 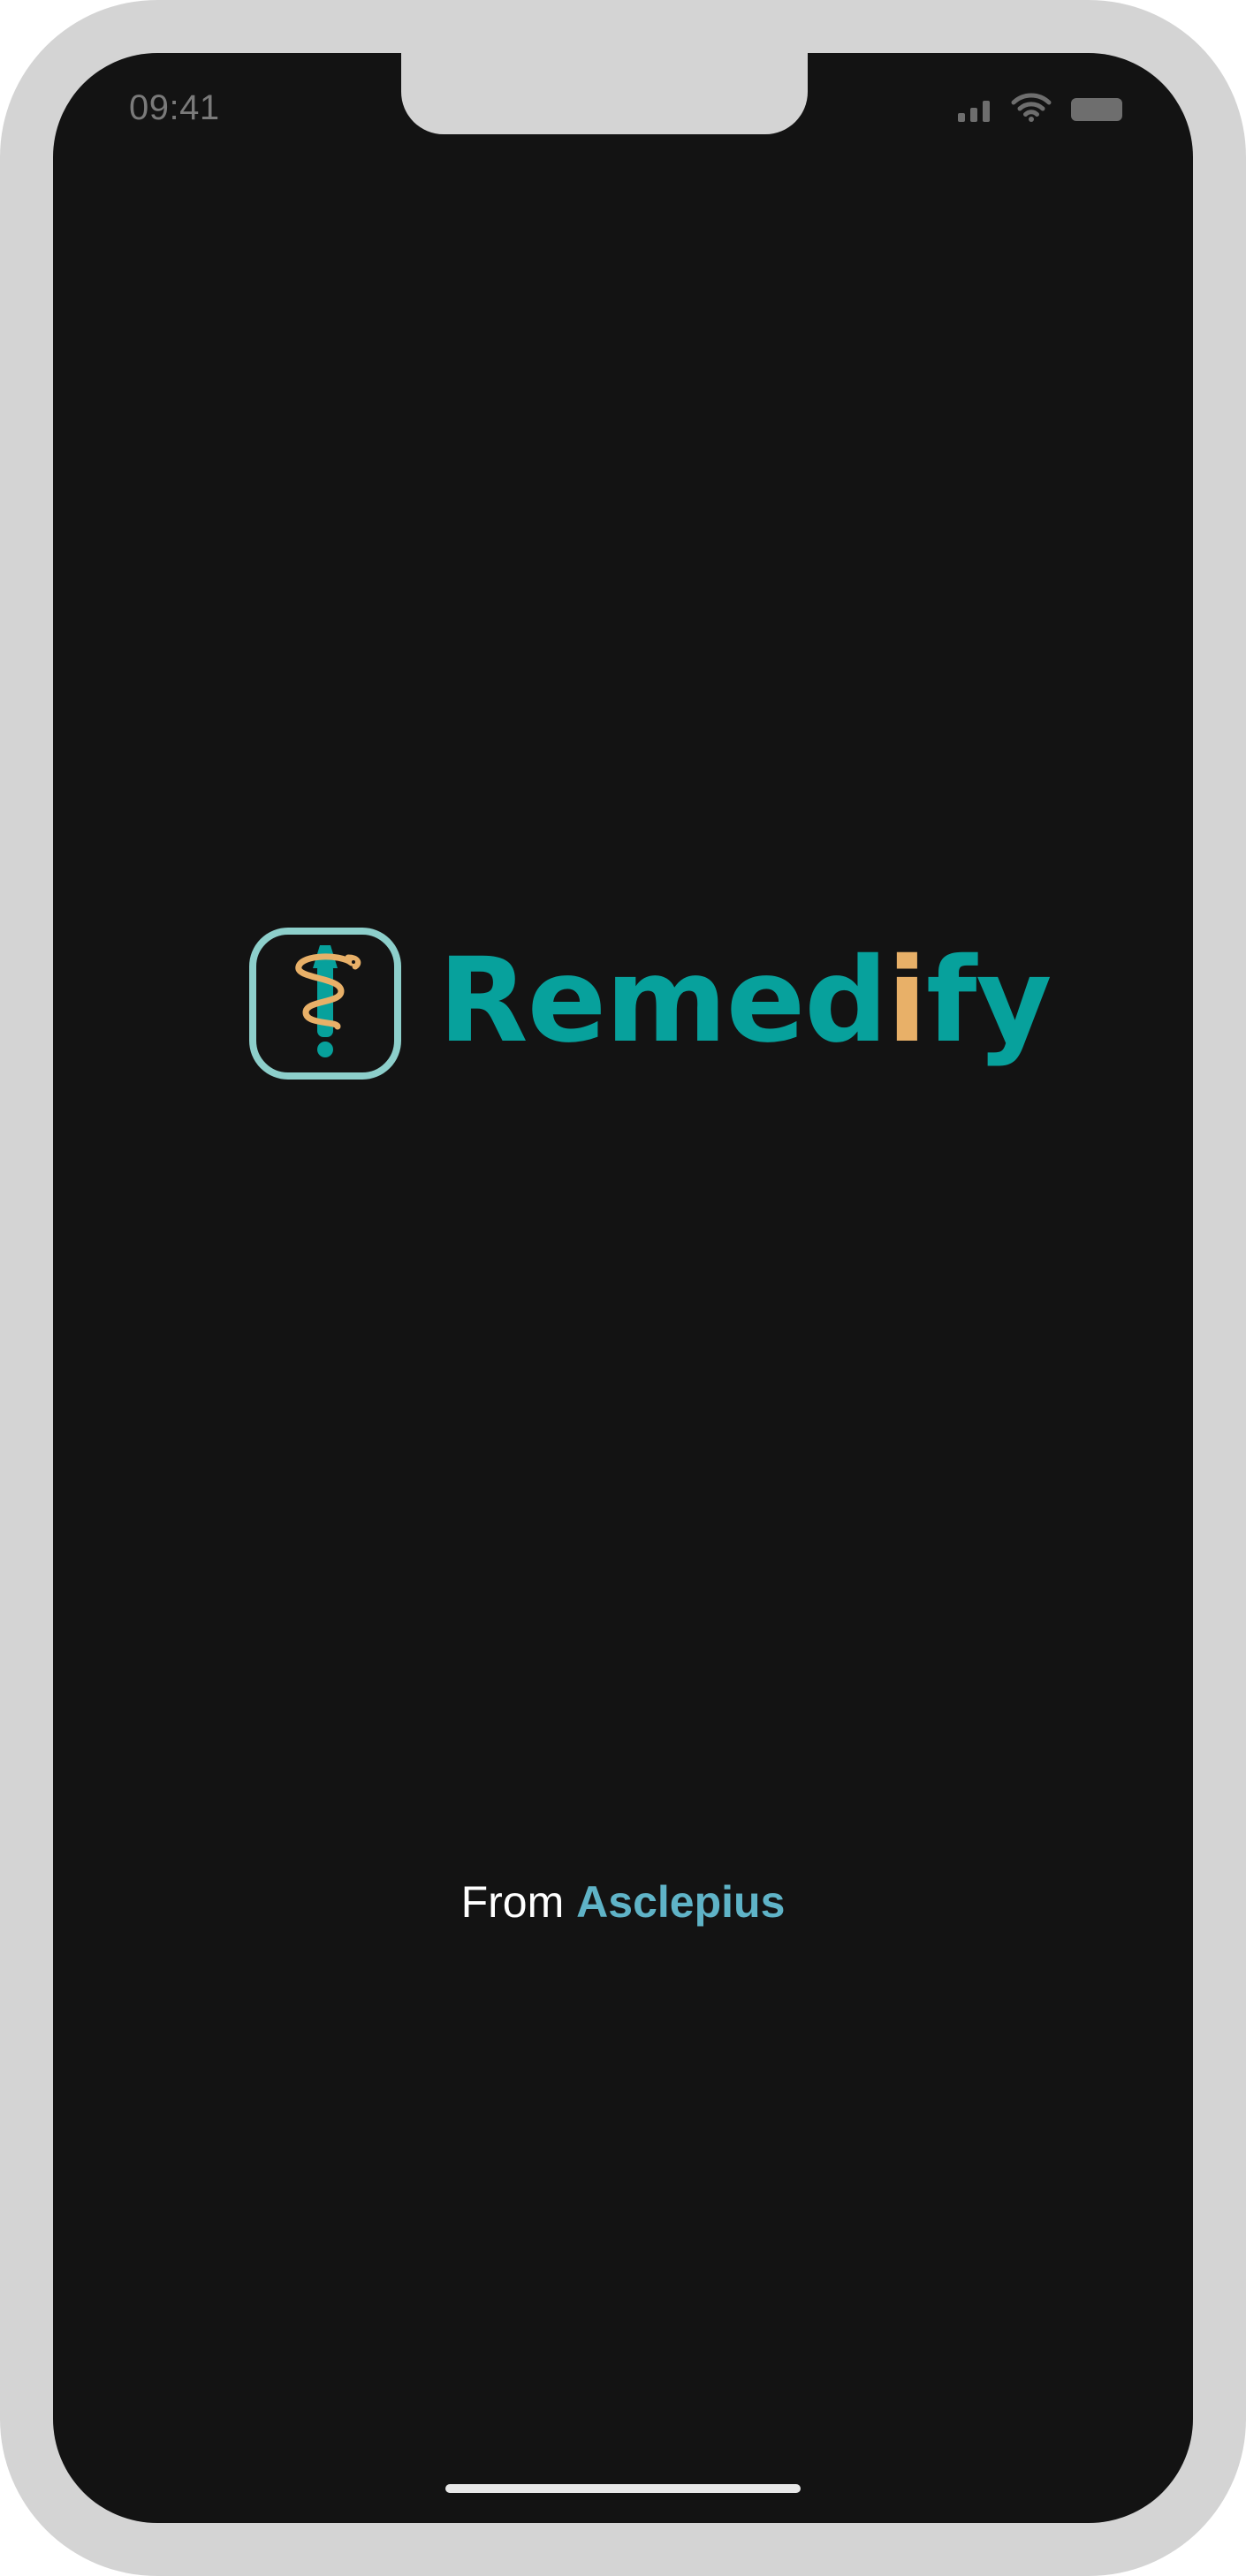 I want to click on app-wordmark: Remedify, so click(x=745, y=1001).